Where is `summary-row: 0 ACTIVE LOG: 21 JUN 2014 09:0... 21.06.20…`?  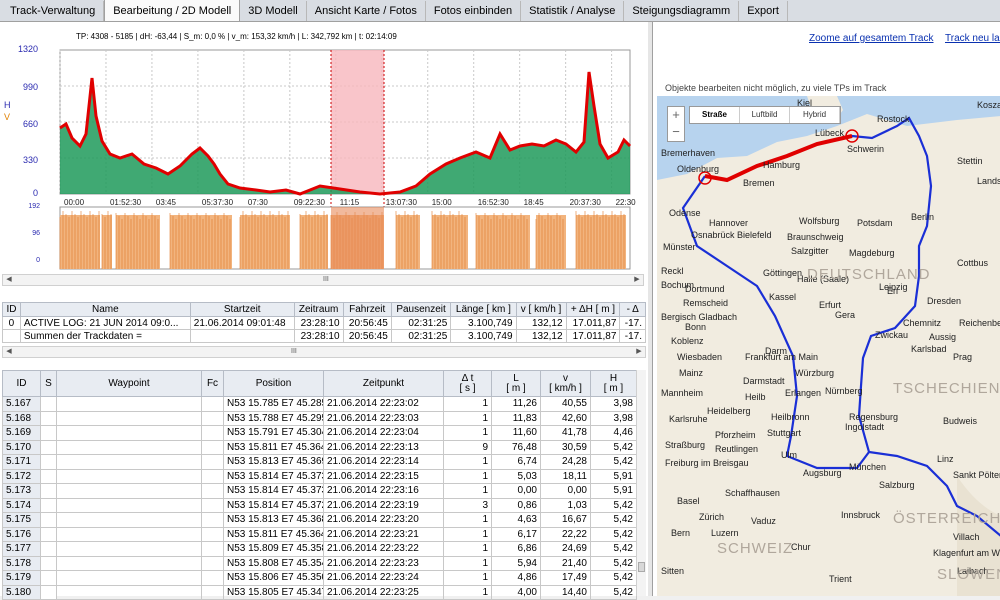 summary-row: 0 ACTIVE LOG: 21 JUN 2014 09:0... 21.06.20… is located at coordinates (324, 323).